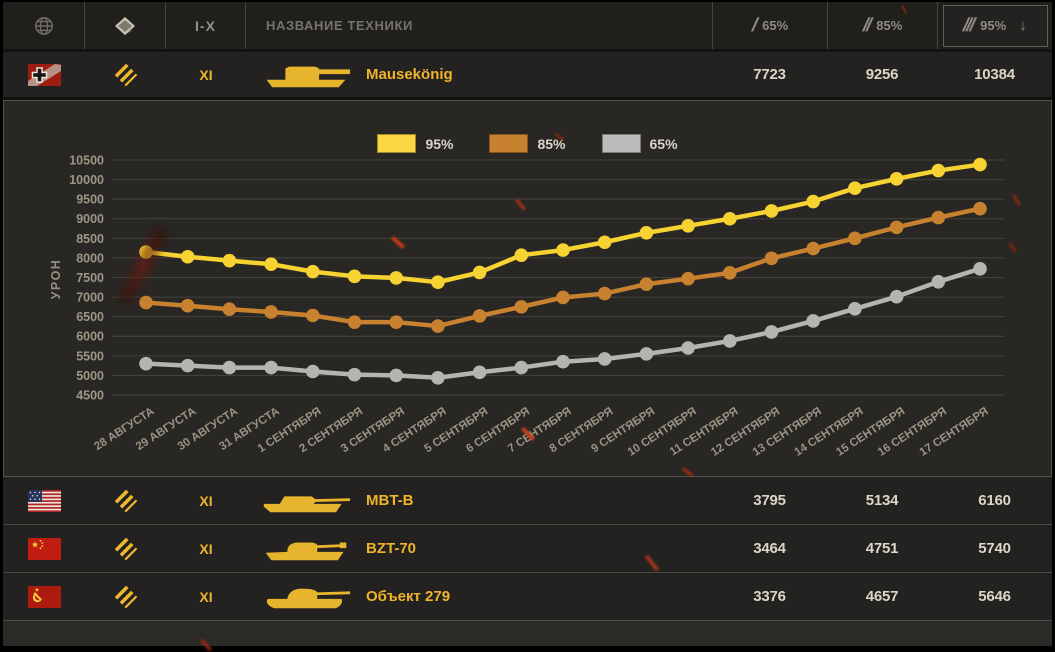  Describe the element at coordinates (882, 25) in the screenshot. I see `column-header-85: // 85%` at that location.